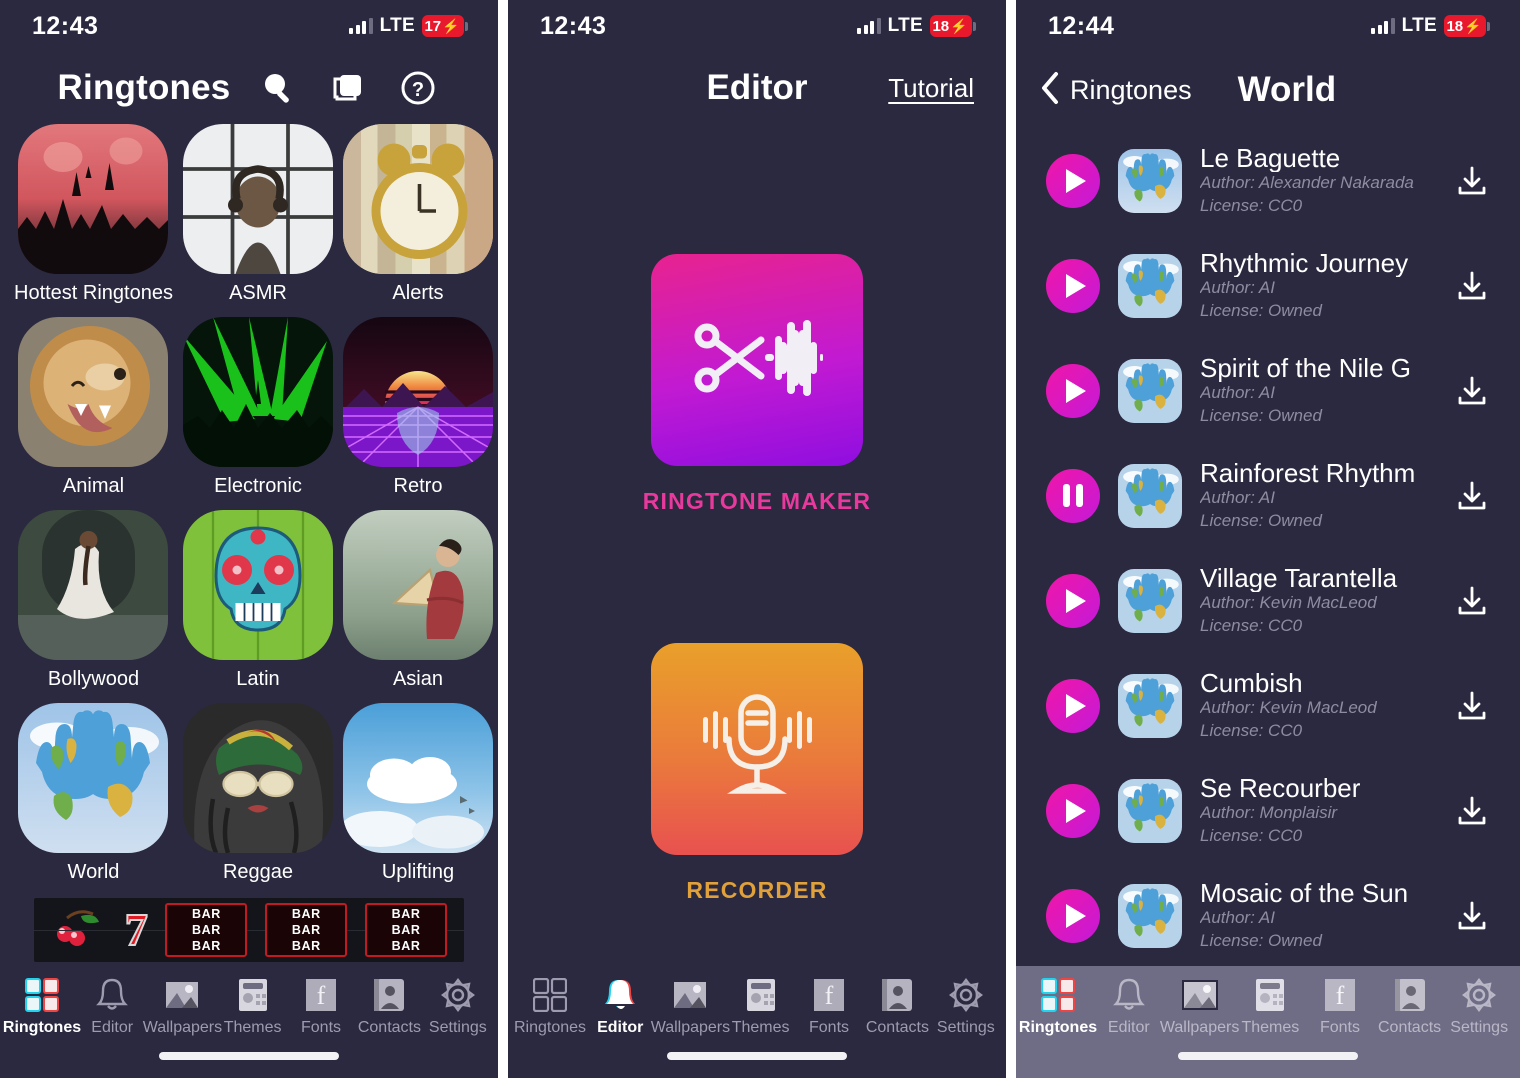 The height and width of the screenshot is (1078, 1524). I want to click on category-tile: Animal, so click(93, 411).